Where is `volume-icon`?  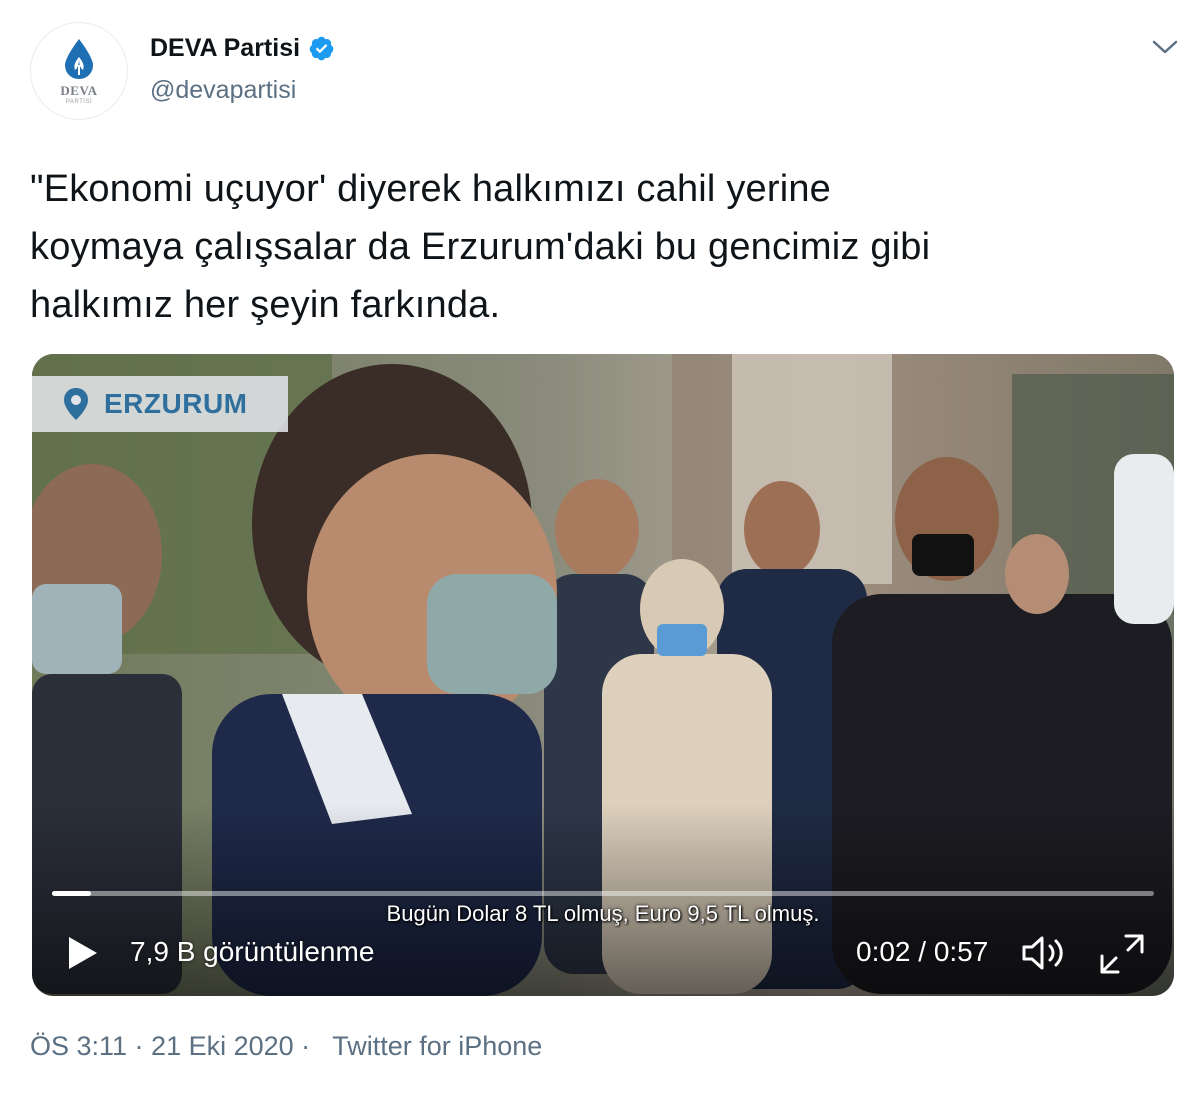 volume-icon is located at coordinates (1045, 953).